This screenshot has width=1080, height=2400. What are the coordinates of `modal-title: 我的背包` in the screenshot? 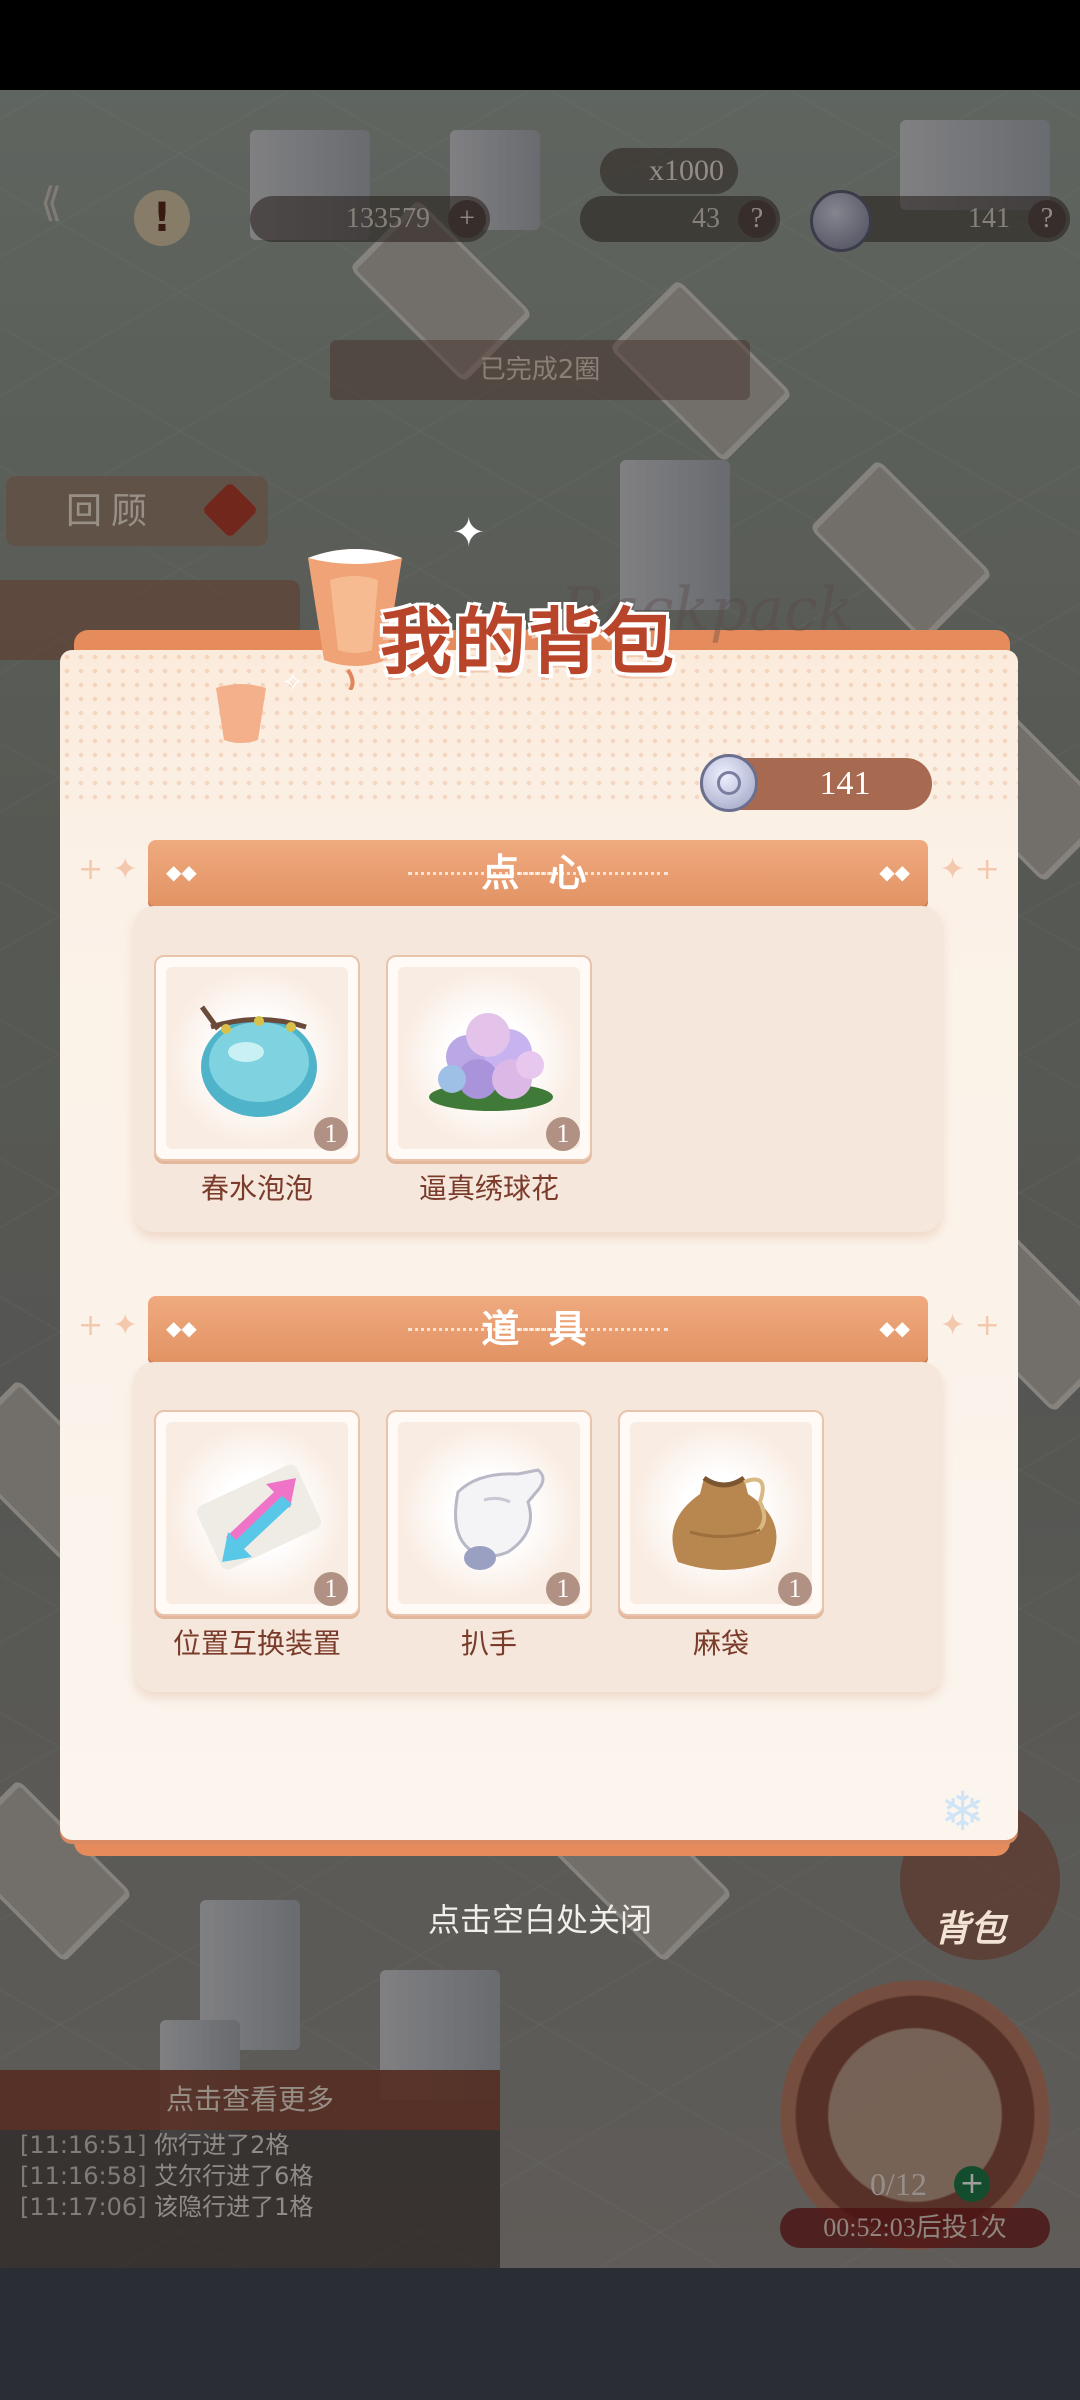 It's located at (528, 635).